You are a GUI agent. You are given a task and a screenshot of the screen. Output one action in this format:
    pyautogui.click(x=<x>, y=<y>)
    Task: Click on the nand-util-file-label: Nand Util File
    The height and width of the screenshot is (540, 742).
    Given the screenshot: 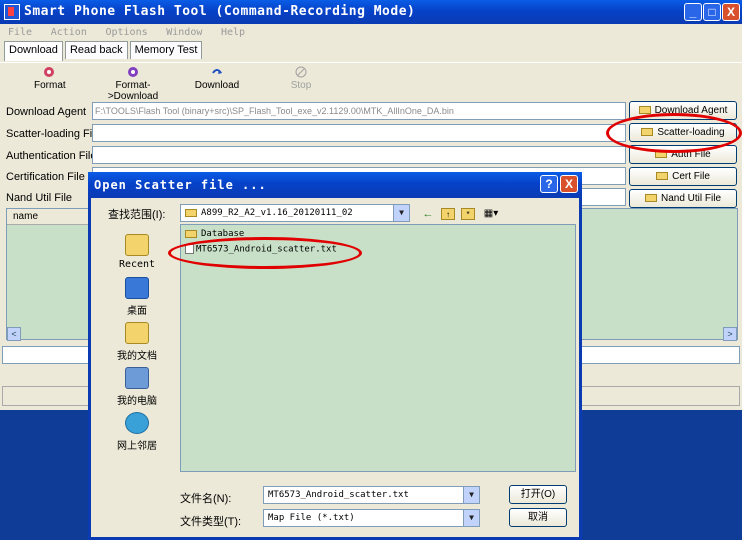 What is the action you would take?
    pyautogui.click(x=39, y=198)
    